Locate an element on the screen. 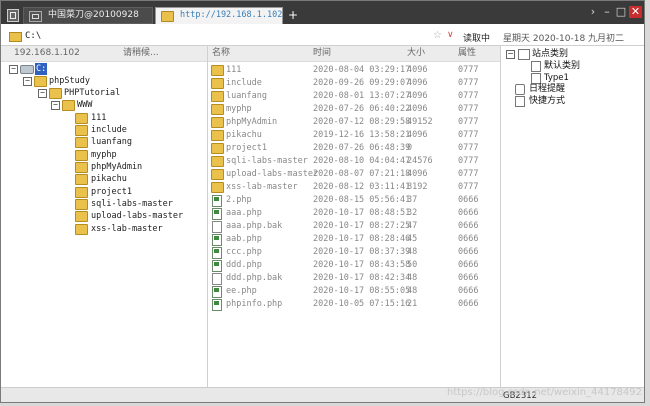 Image resolution: width=650 pixels, height=406 pixels. table-row: ddd.php.bak 2020-10-17 08:42:34 48 0666 is located at coordinates (354, 278).